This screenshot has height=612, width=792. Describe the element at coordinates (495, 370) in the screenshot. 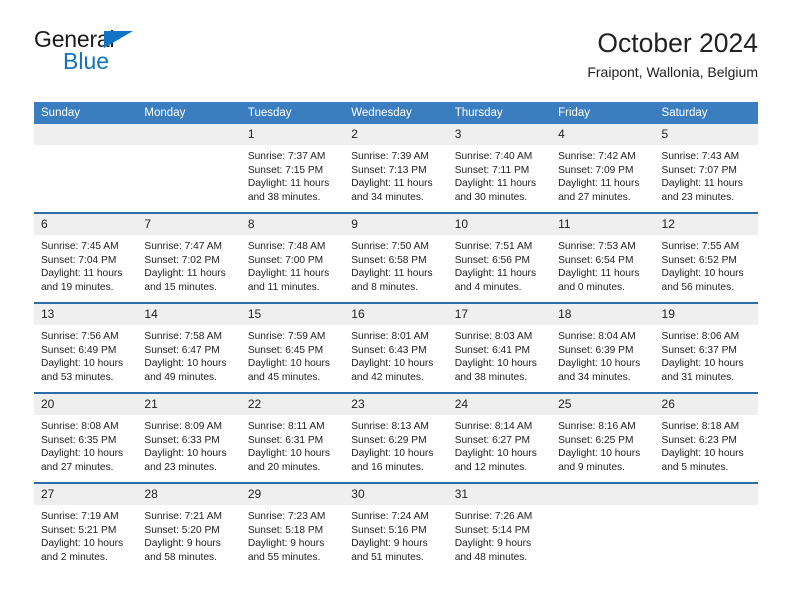

I see `daylight-text: Daylight: 10 hours and 38 minutes.` at that location.